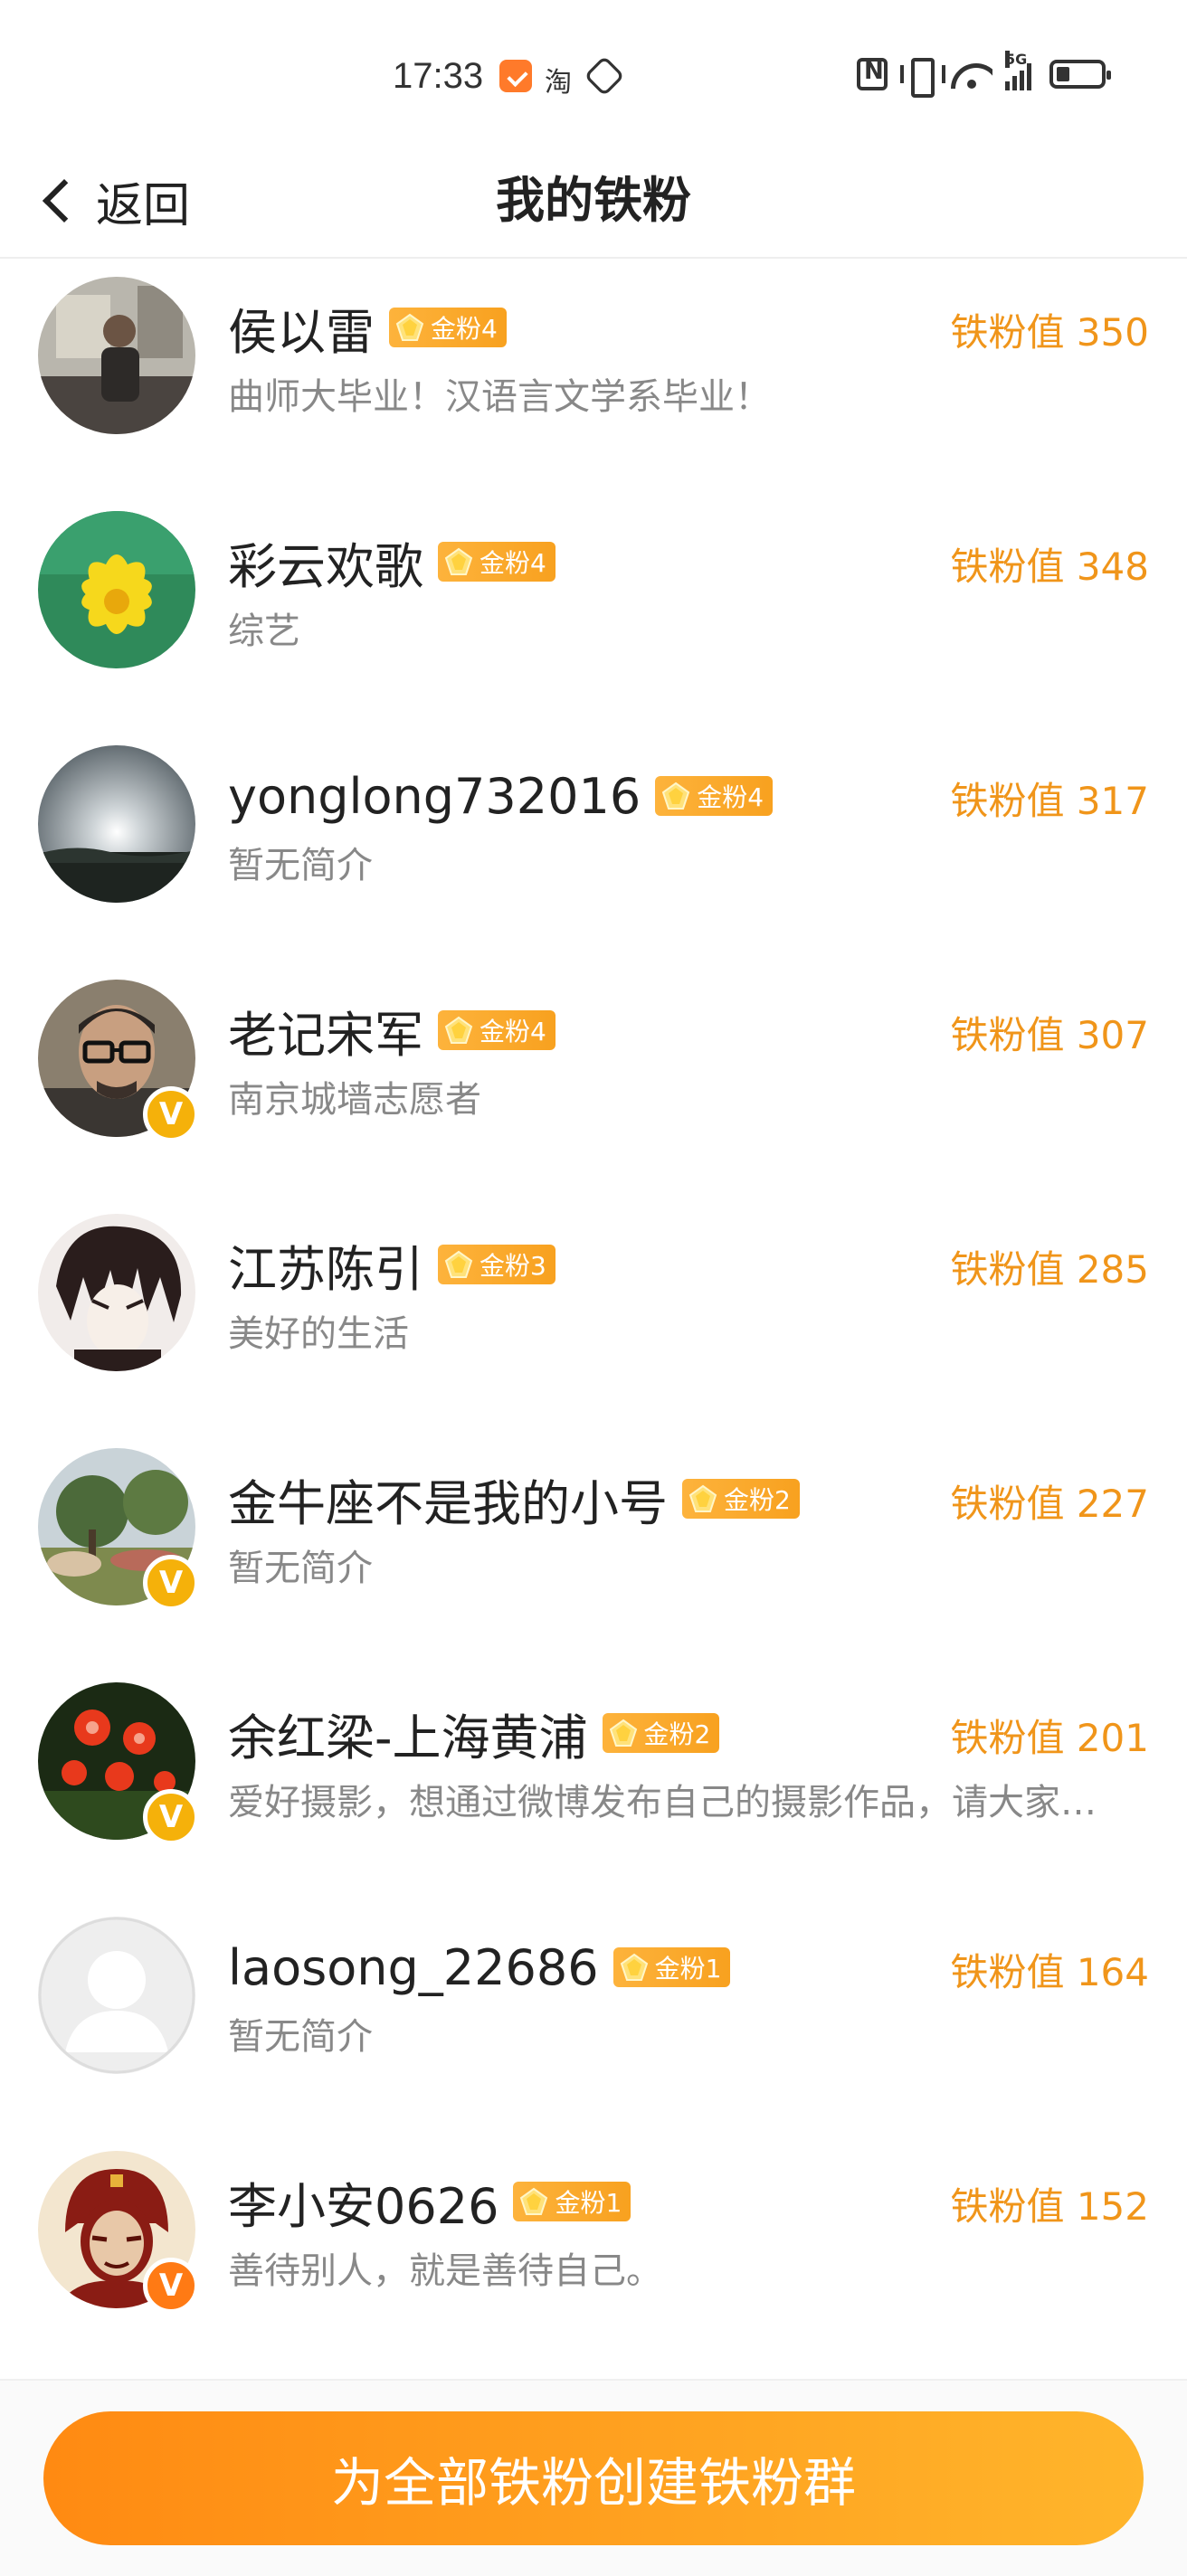  What do you see at coordinates (1049, 1269) in the screenshot?
I see `fan-score: 铁粉值 285` at bounding box center [1049, 1269].